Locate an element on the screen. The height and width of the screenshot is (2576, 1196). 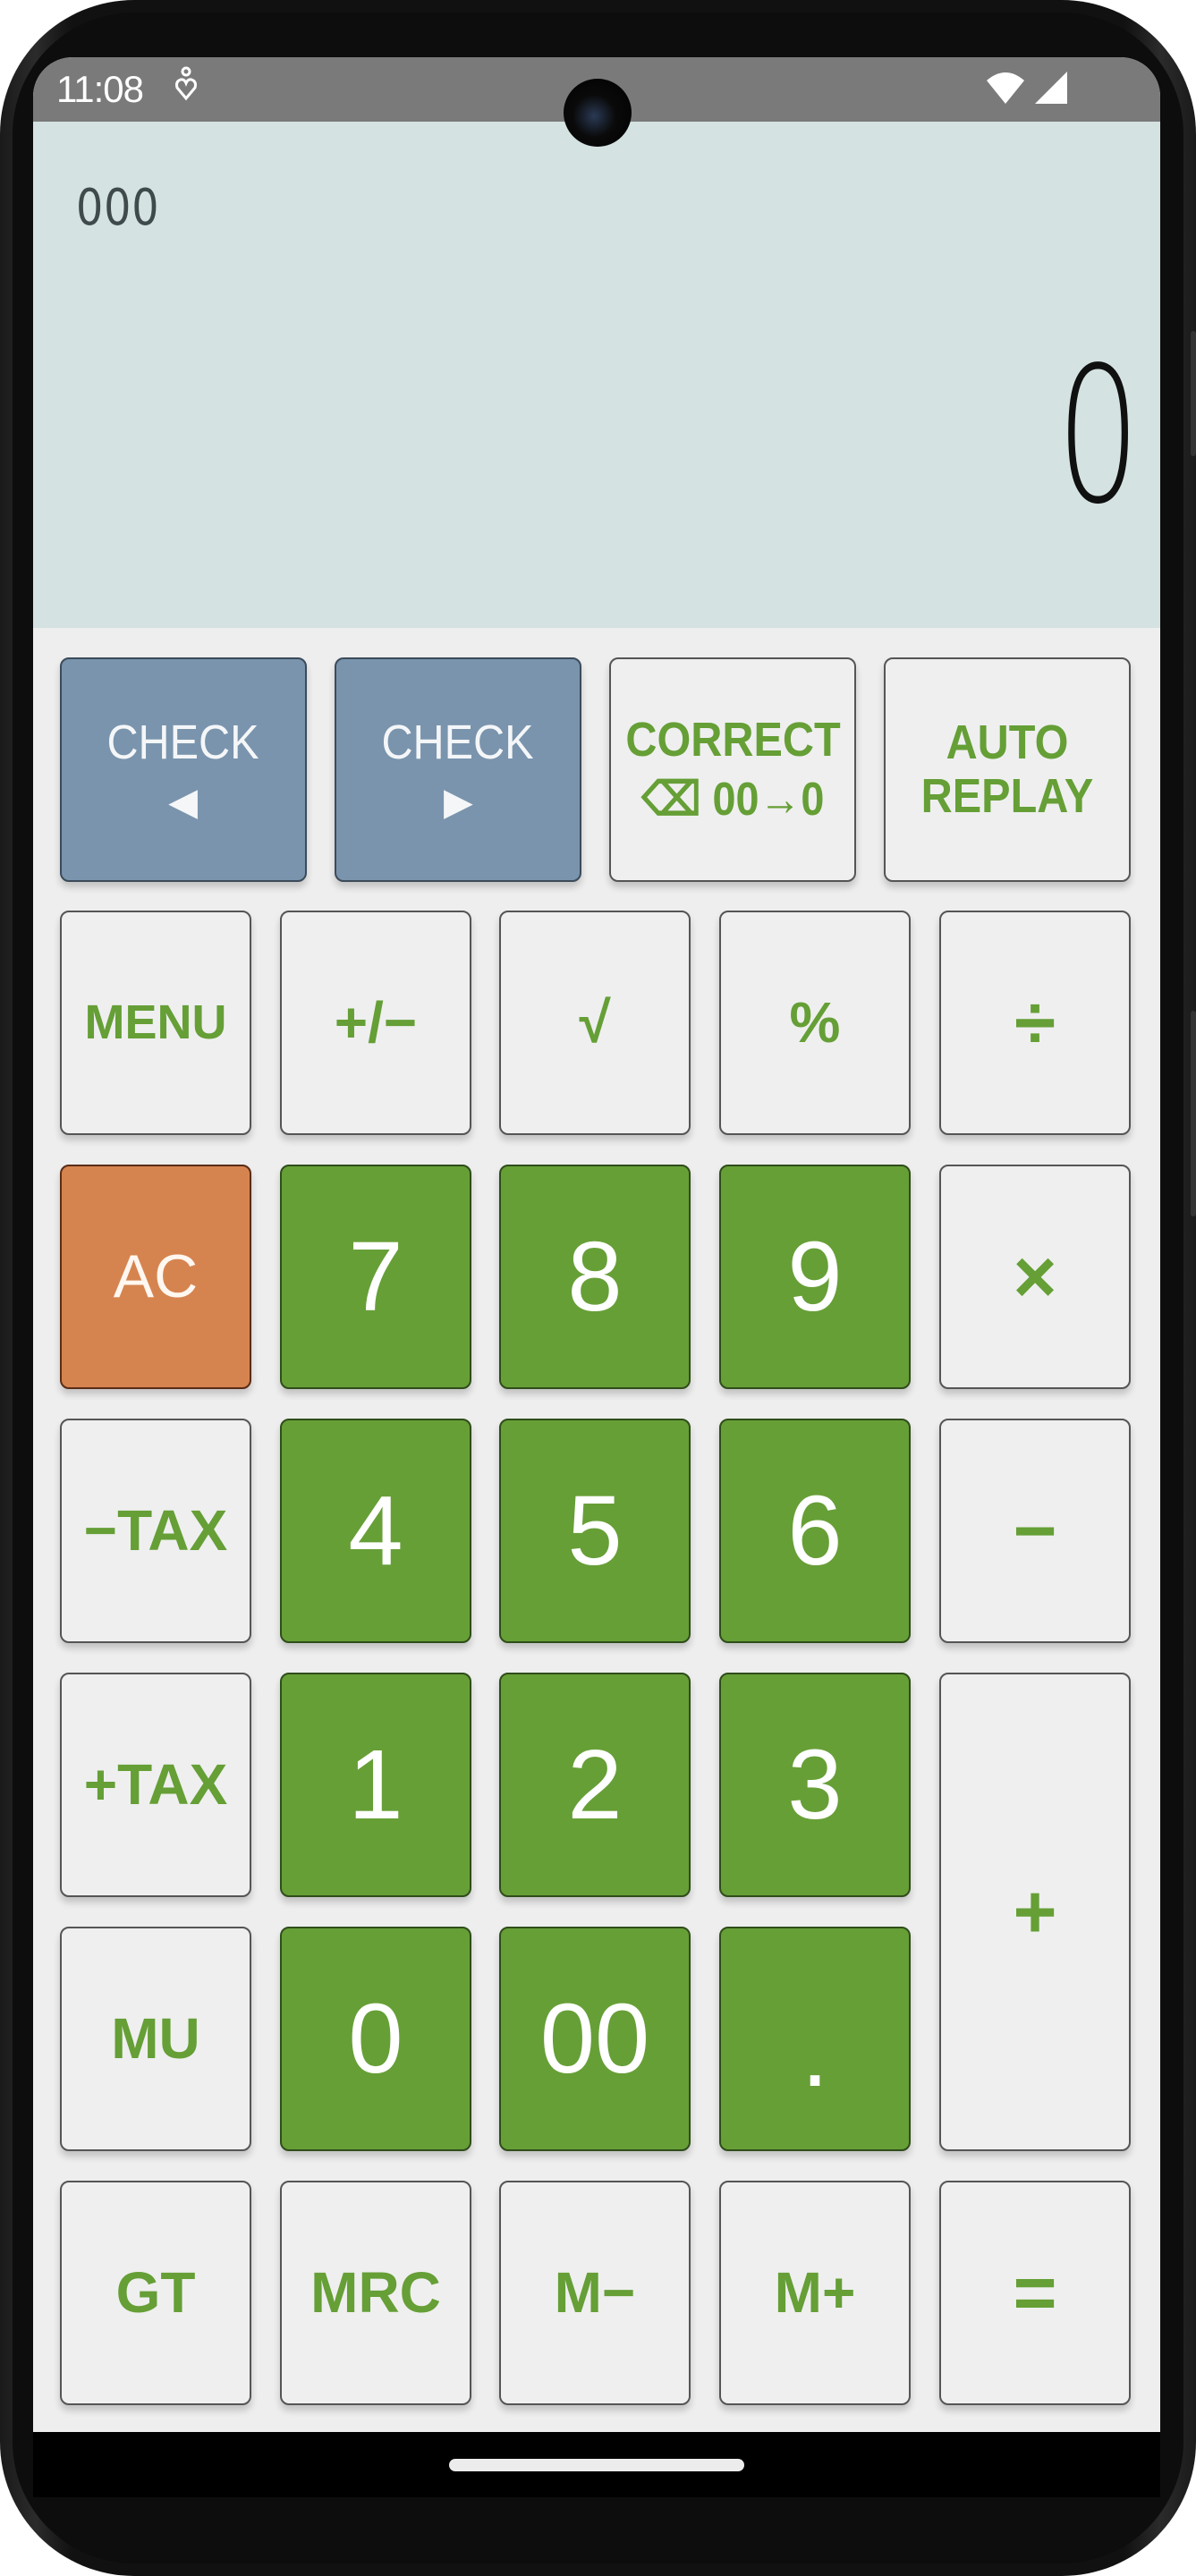
decimal-label: . is located at coordinates (815, 2052).